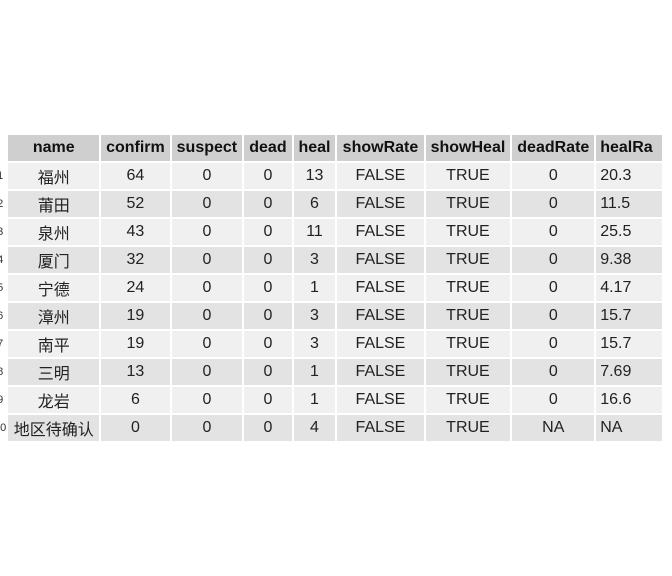 This screenshot has width=672, height=576. Describe the element at coordinates (54, 148) in the screenshot. I see `column-header-name: name` at that location.